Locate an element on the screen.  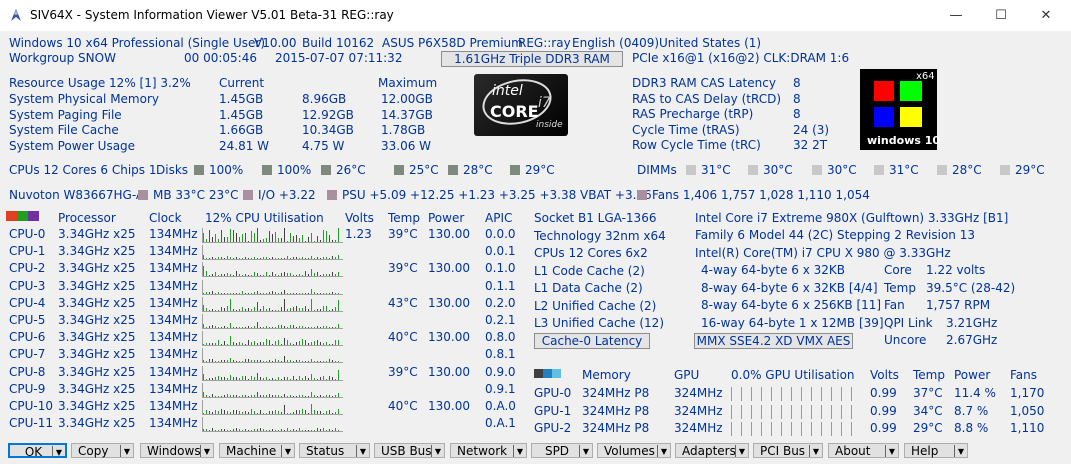
button-help: Help ▼ is located at coordinates (936, 450).